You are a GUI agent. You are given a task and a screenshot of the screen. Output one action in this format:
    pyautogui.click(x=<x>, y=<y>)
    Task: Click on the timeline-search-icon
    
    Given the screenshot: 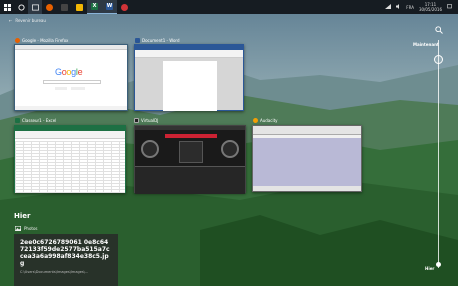 What is the action you would take?
    pyautogui.click(x=439, y=30)
    